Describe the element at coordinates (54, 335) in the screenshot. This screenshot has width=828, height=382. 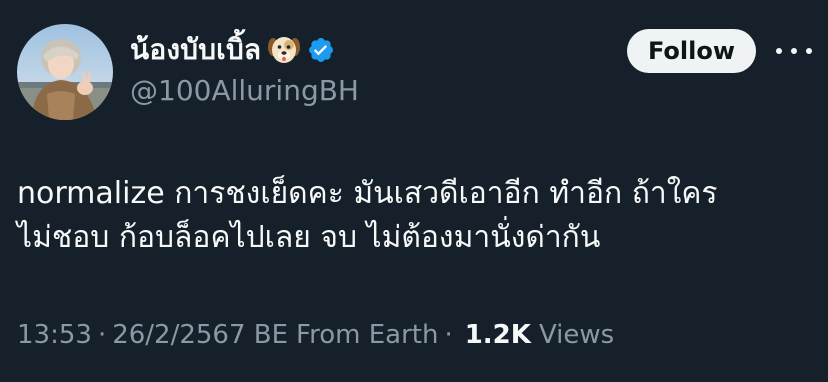
I see `tweet-time: 13:53` at that location.